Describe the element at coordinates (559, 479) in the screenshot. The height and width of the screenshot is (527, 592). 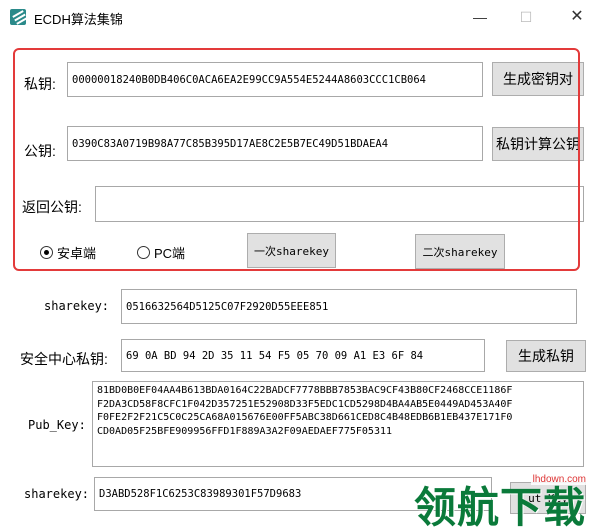
I see `watermark-url: lhdown.com` at that location.